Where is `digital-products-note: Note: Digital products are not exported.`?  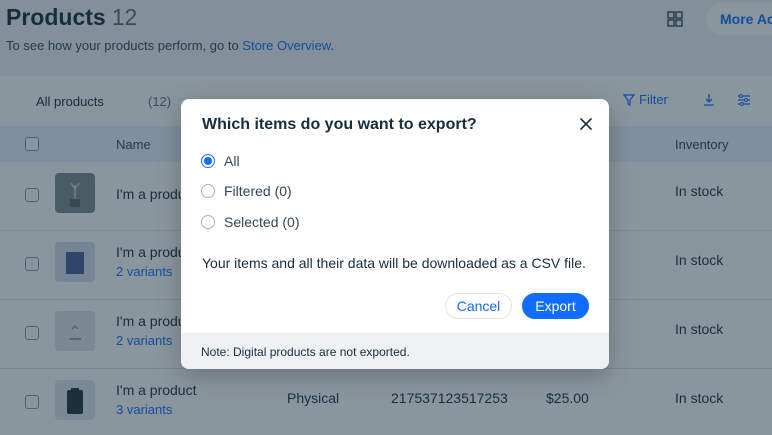 digital-products-note: Note: Digital products are not exported. is located at coordinates (305, 352).